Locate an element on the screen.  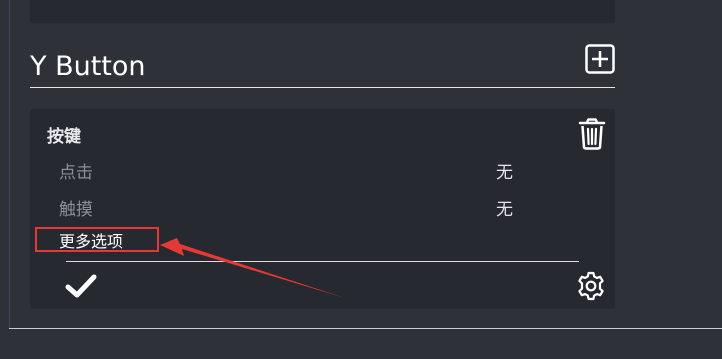
section-title: Y Button is located at coordinates (88, 66).